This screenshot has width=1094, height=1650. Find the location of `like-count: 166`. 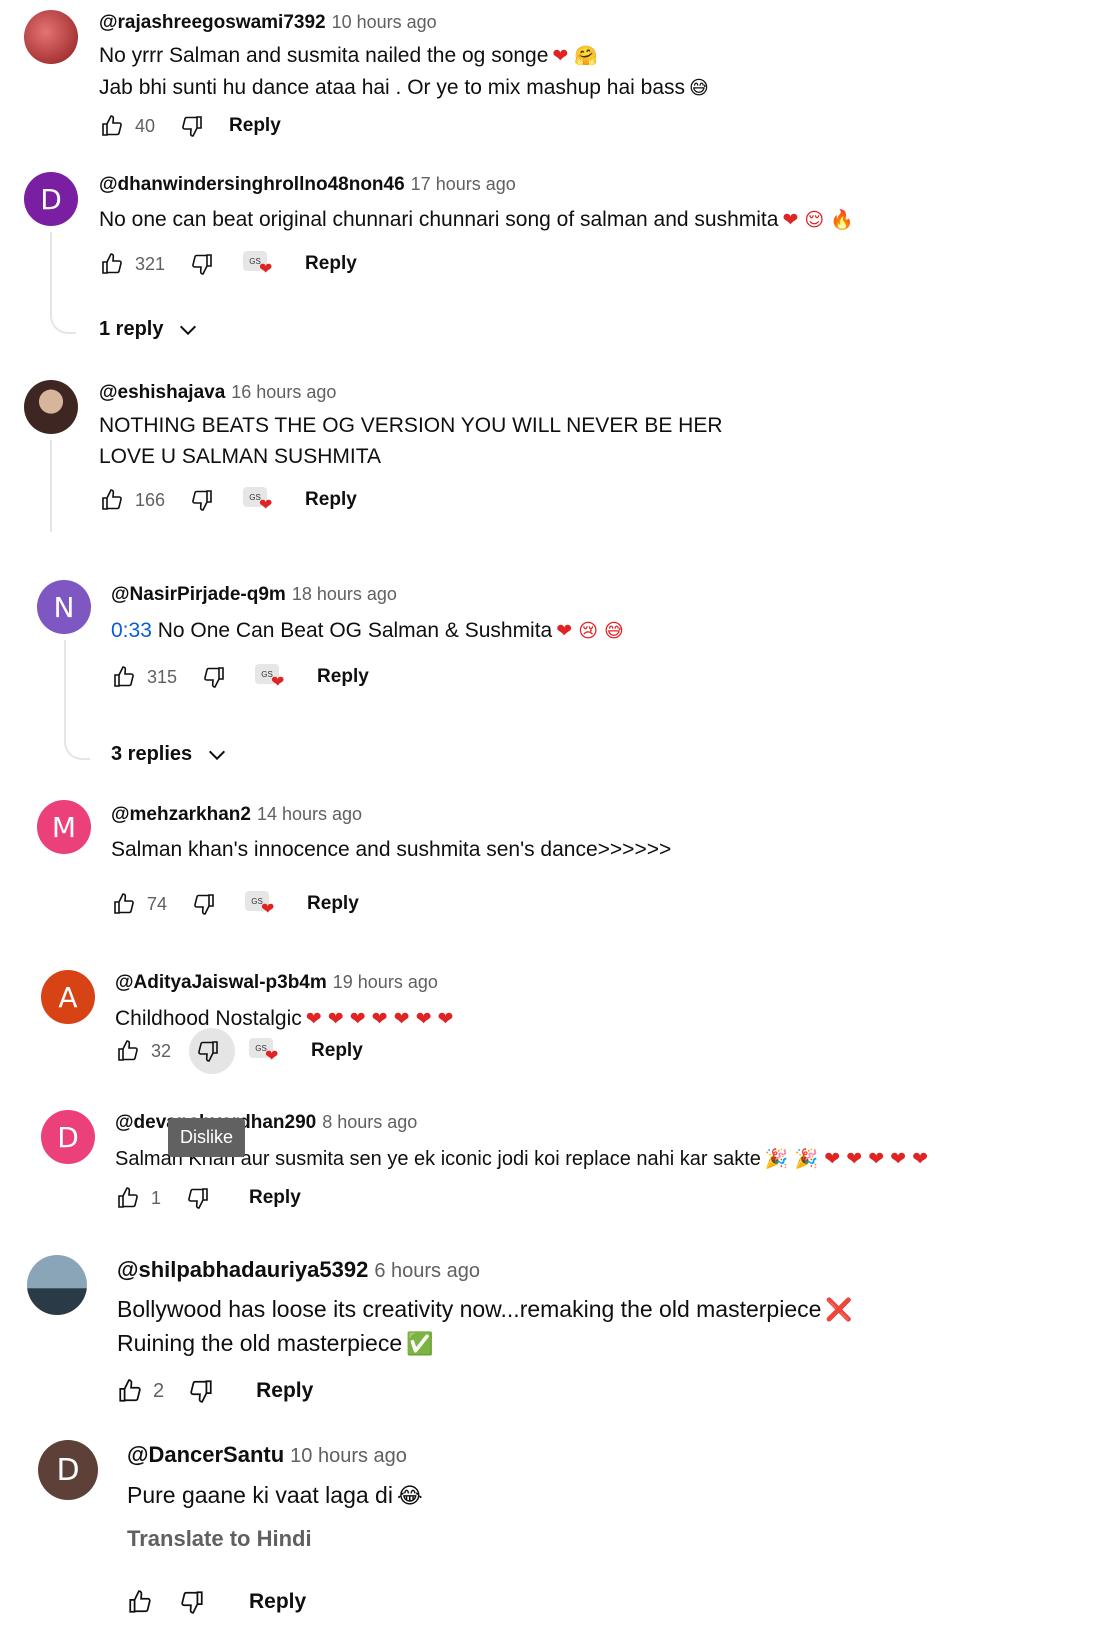

like-count: 166 is located at coordinates (150, 499).